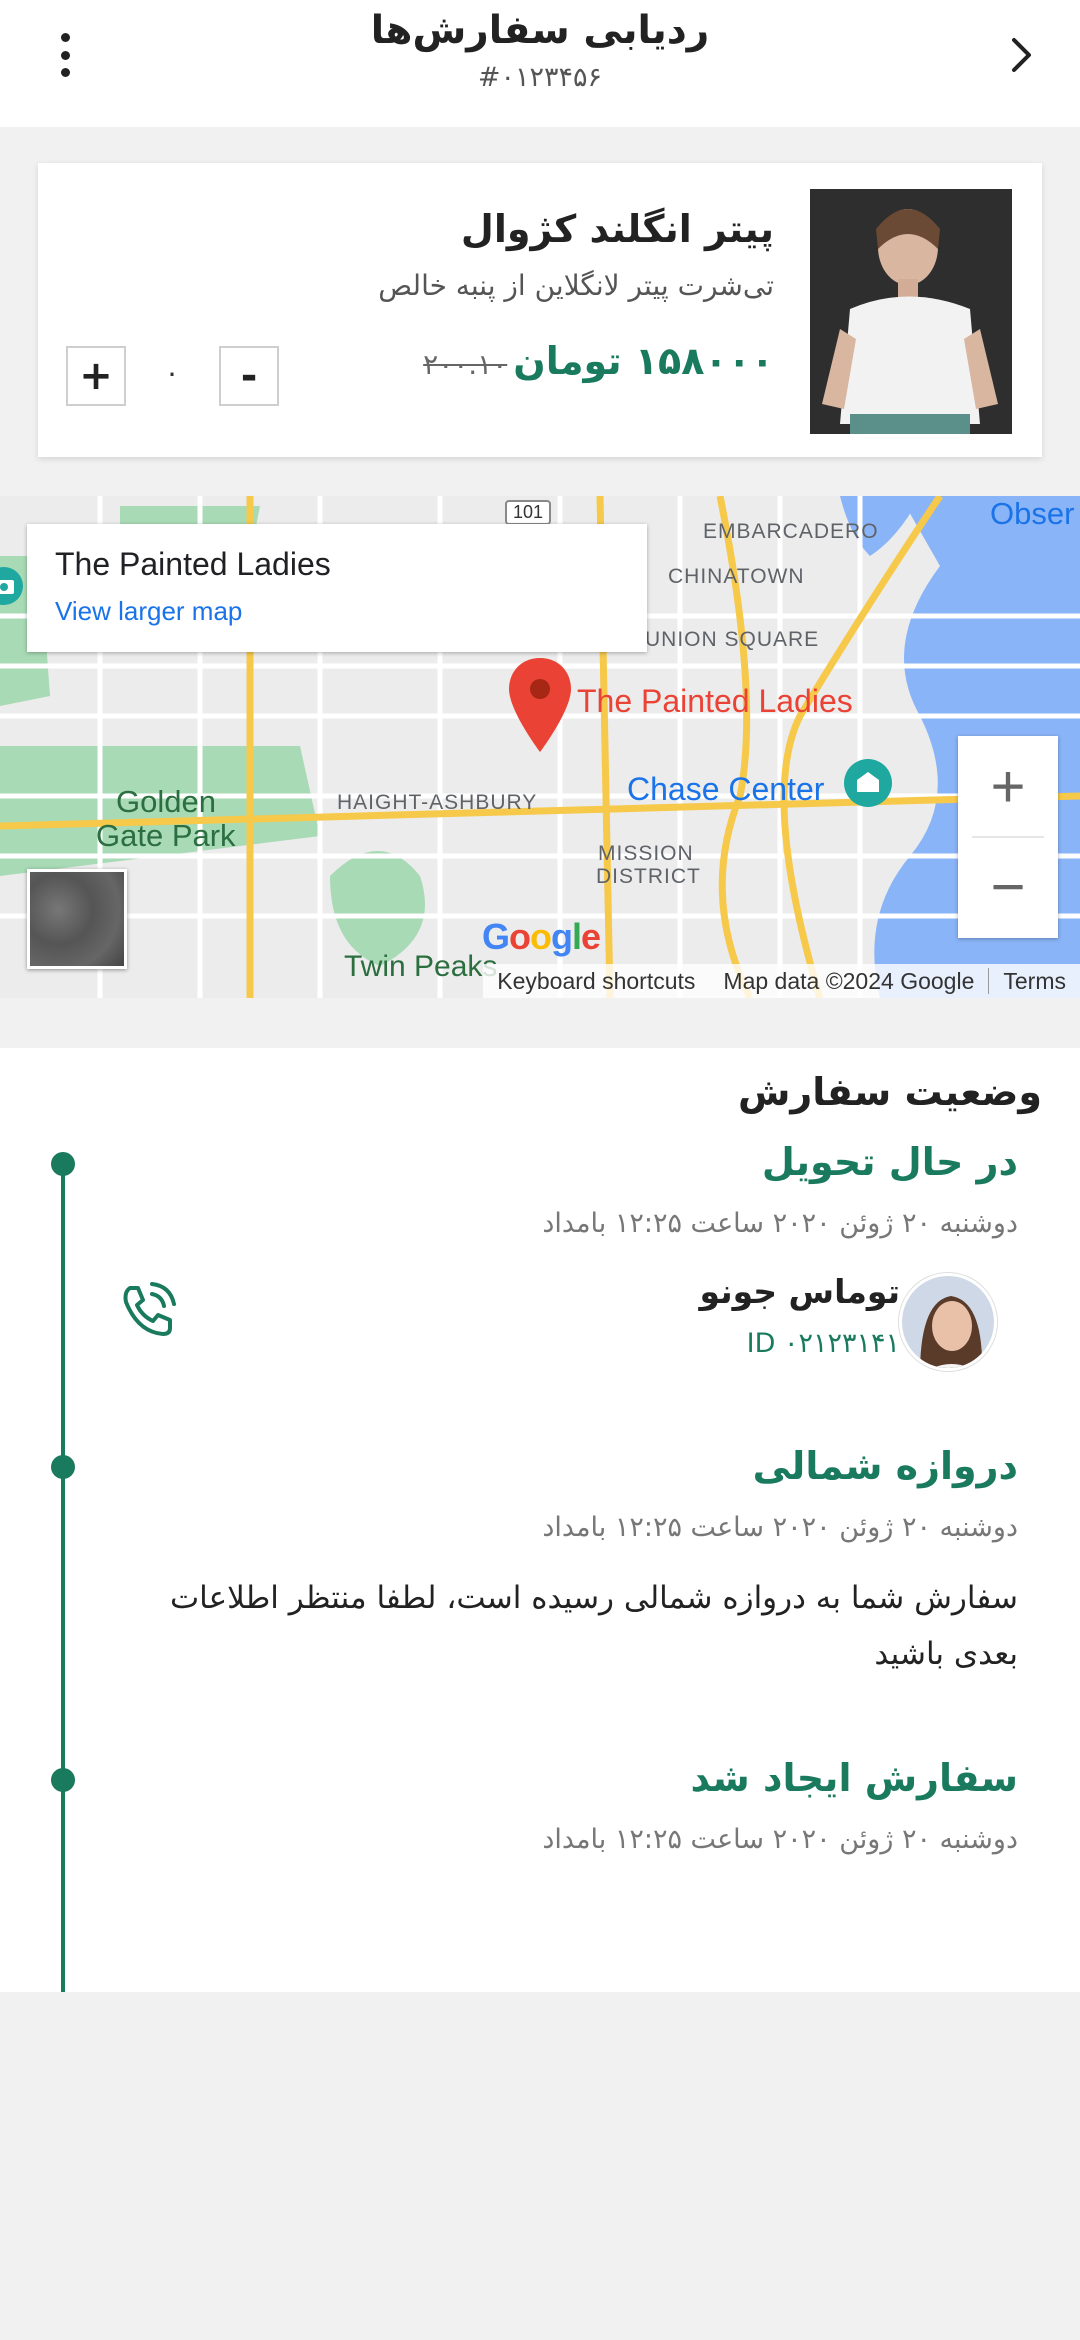  Describe the element at coordinates (715, 701) in the screenshot. I see `map-pin-label: The Painted Ladies` at that location.